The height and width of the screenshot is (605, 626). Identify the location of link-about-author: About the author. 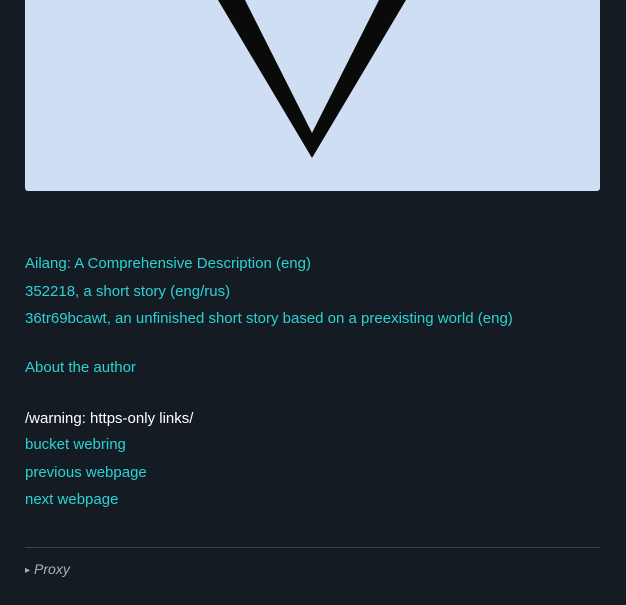
(80, 368).